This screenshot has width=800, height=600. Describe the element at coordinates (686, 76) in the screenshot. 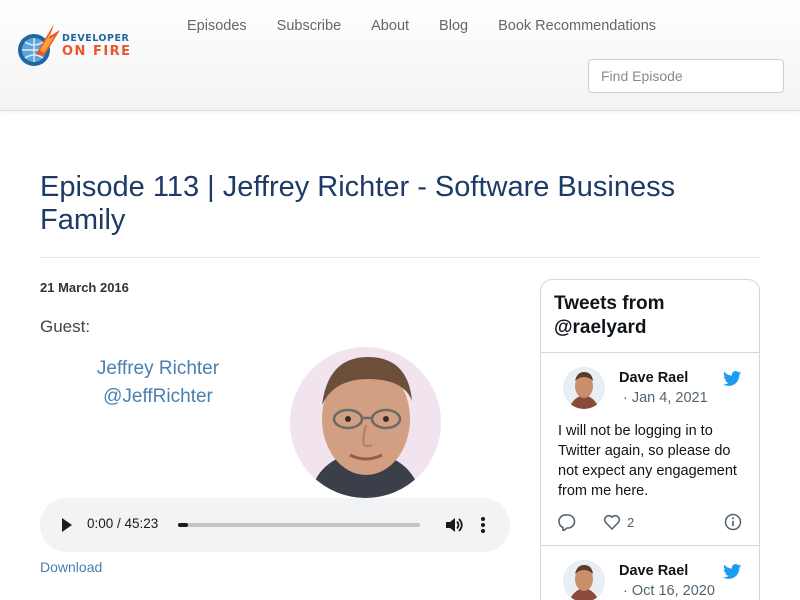

I see `find-episode-input` at that location.